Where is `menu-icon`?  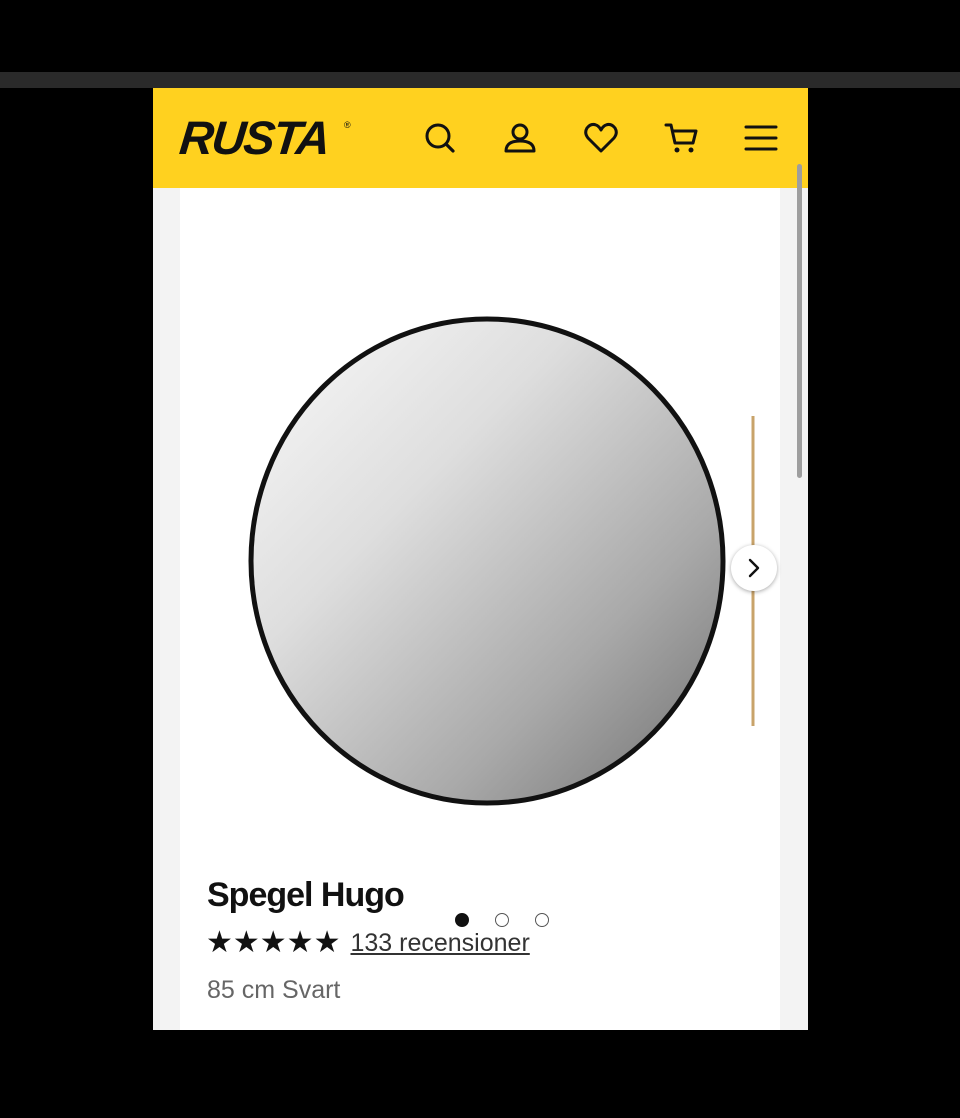
menu-icon is located at coordinates (761, 138).